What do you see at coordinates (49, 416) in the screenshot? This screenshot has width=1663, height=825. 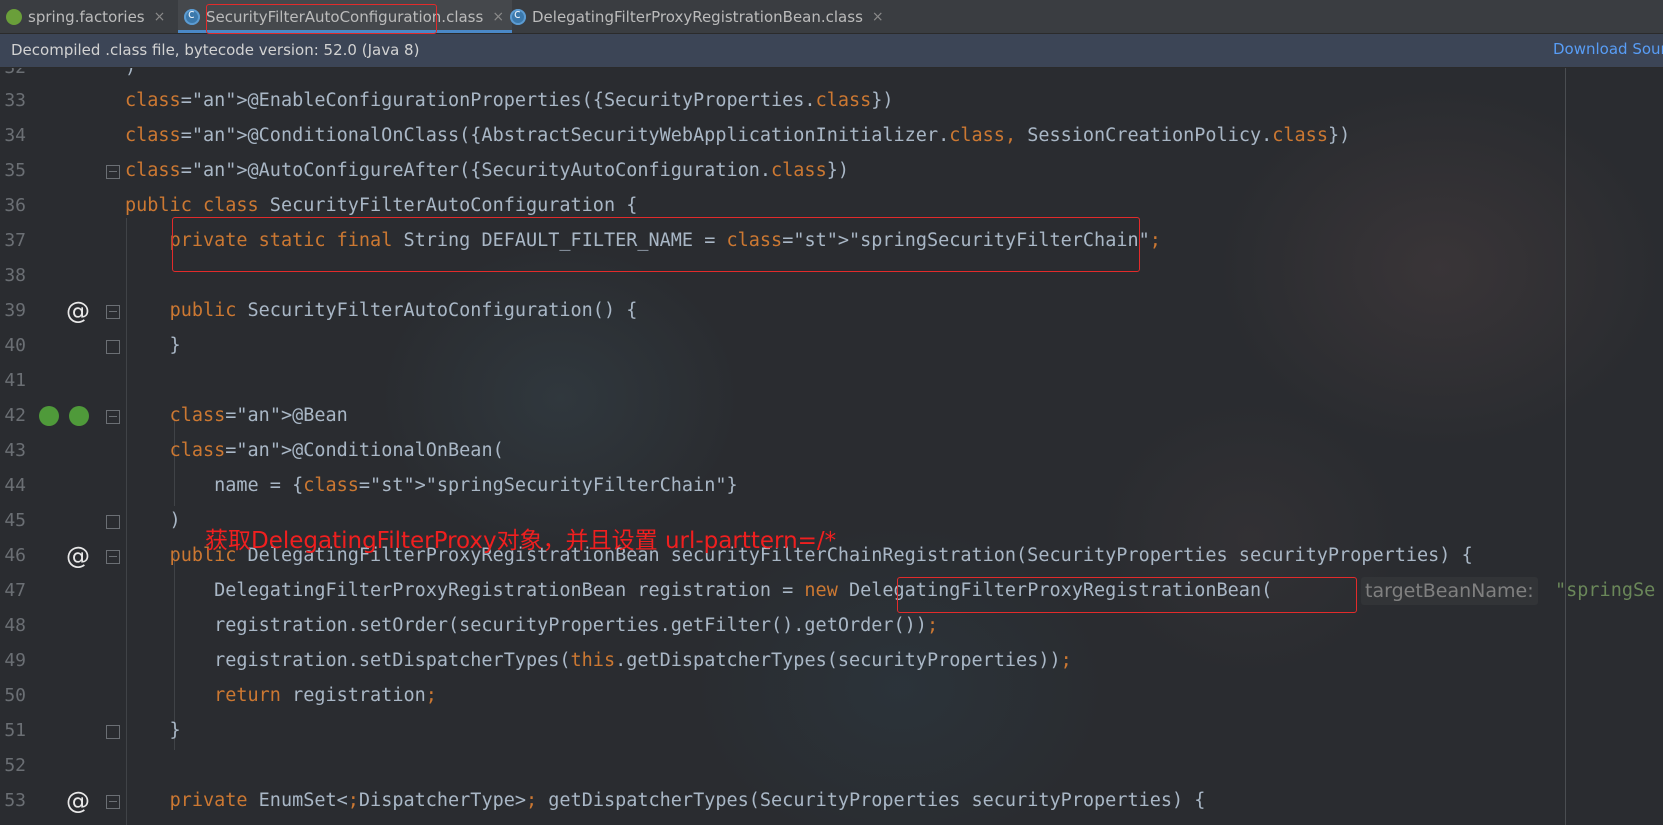 I see `bean-navigate-icon` at bounding box center [49, 416].